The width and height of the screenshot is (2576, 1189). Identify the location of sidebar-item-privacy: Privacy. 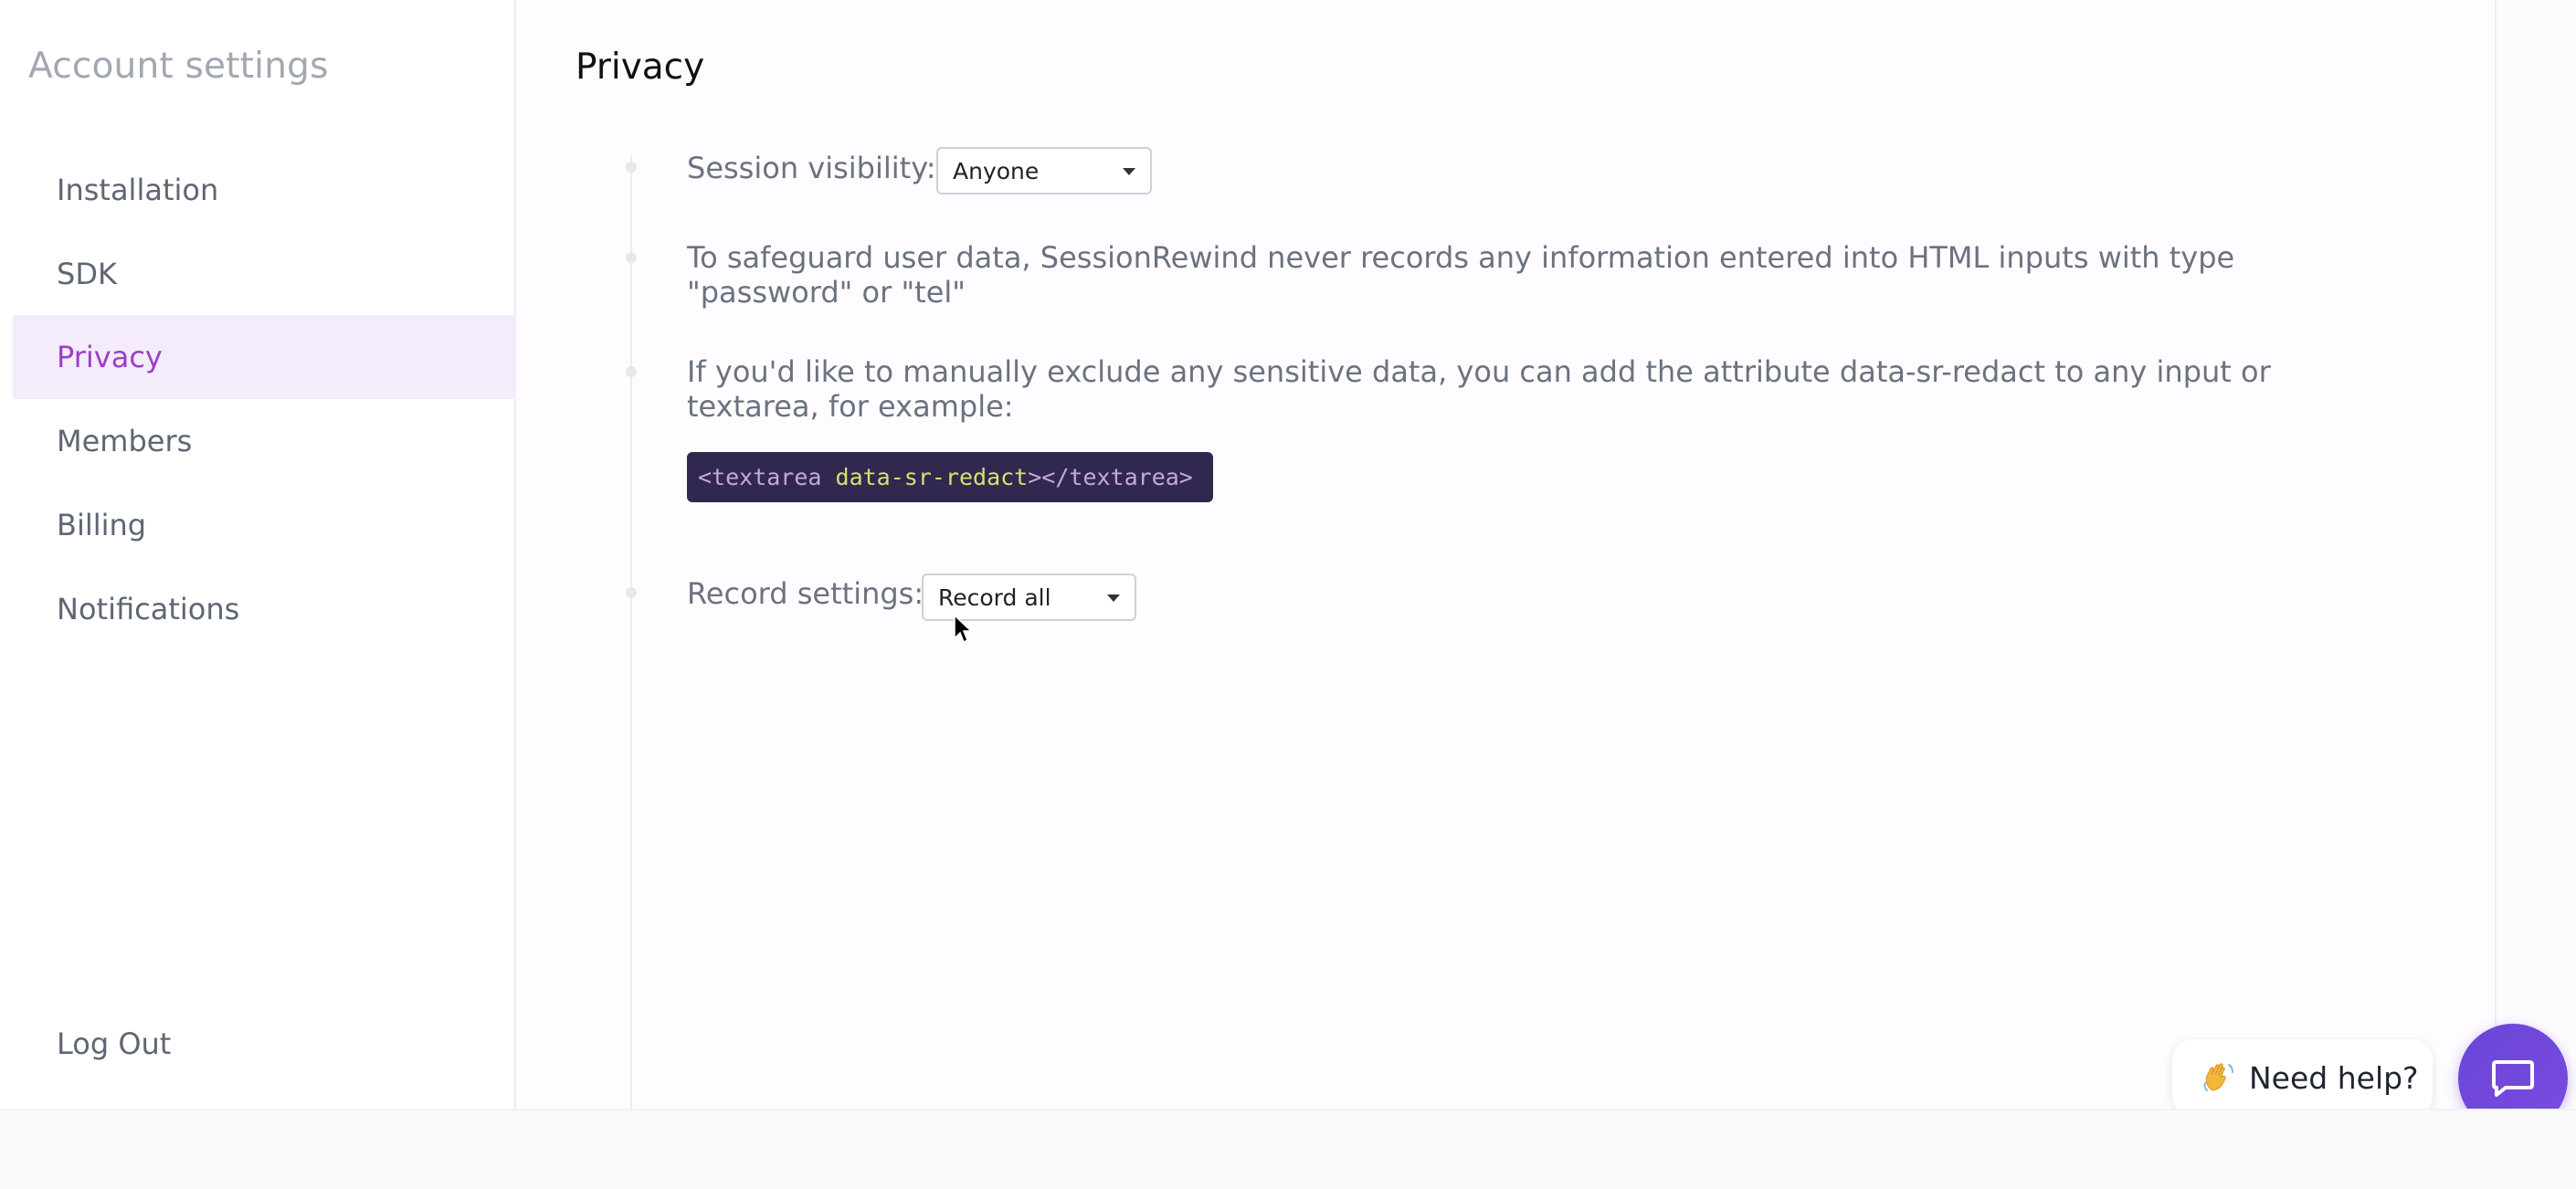
(264, 357).